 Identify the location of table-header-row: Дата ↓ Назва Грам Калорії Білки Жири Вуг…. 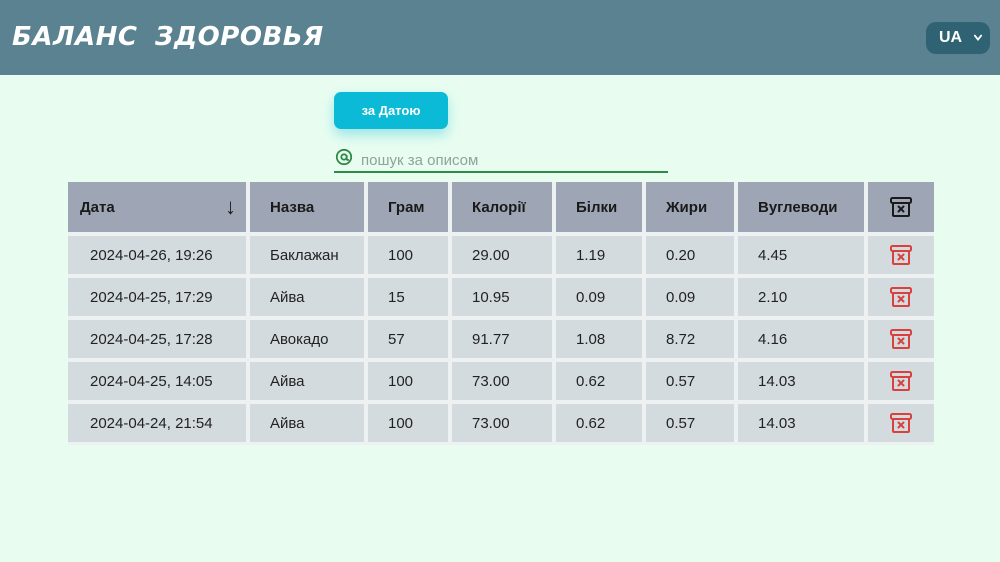
(501, 207).